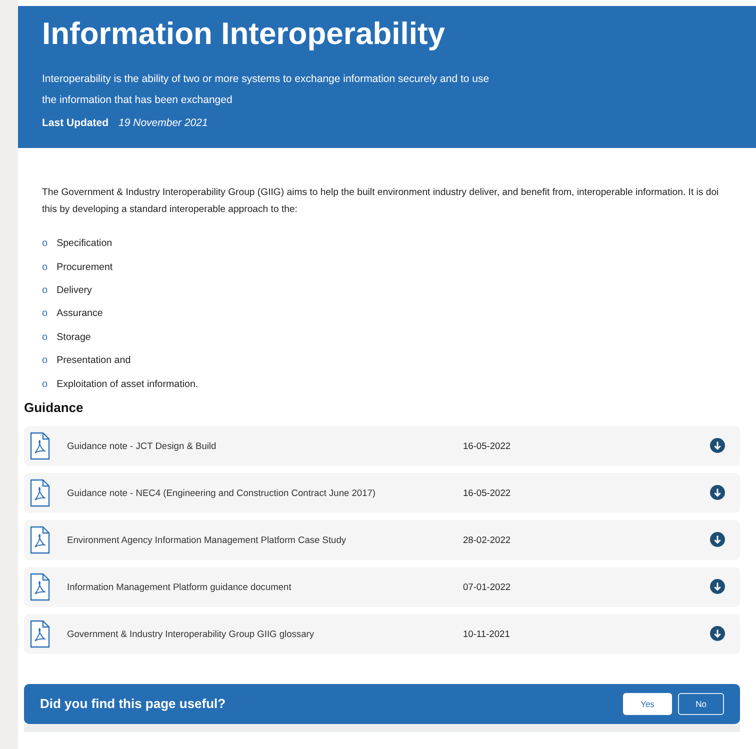 This screenshot has width=756, height=749. What do you see at coordinates (75, 123) in the screenshot?
I see `updated-label: Last Updated` at bounding box center [75, 123].